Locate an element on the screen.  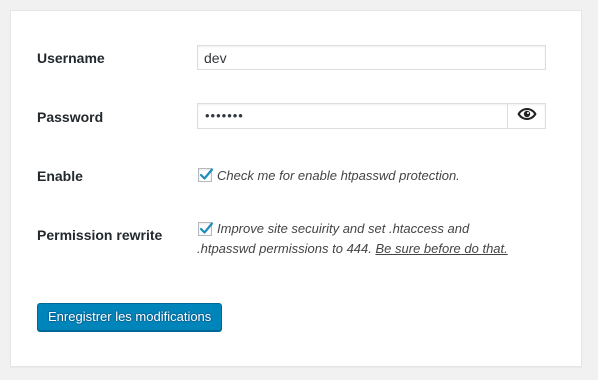
username-label: Username is located at coordinates (71, 58).